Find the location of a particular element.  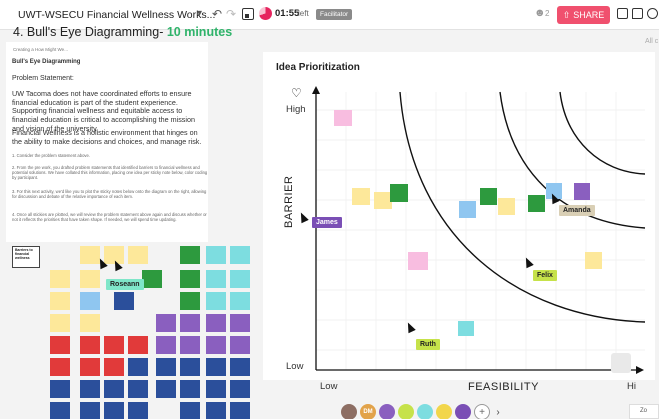

zoom-control: Zo is located at coordinates (644, 411).